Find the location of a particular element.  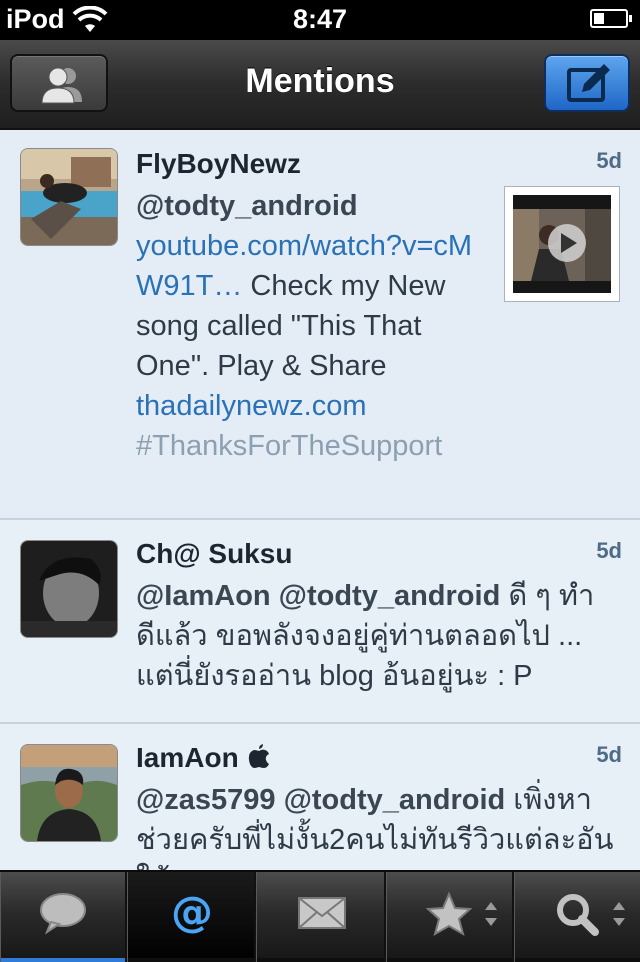

compose-button is located at coordinates (587, 83).